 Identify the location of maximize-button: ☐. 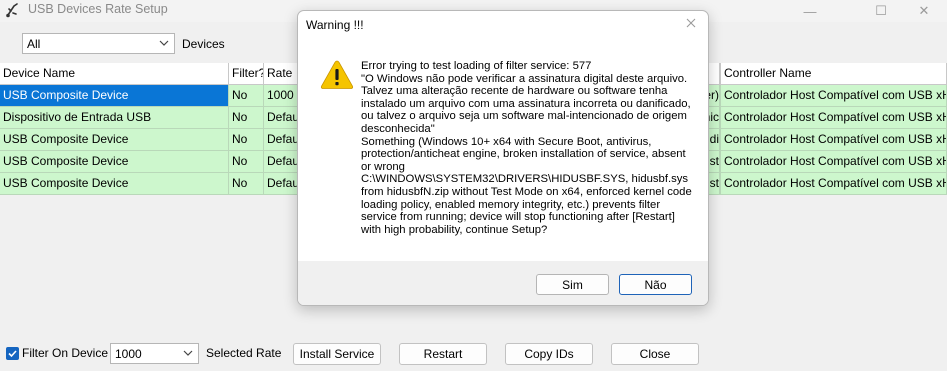
(881, 11).